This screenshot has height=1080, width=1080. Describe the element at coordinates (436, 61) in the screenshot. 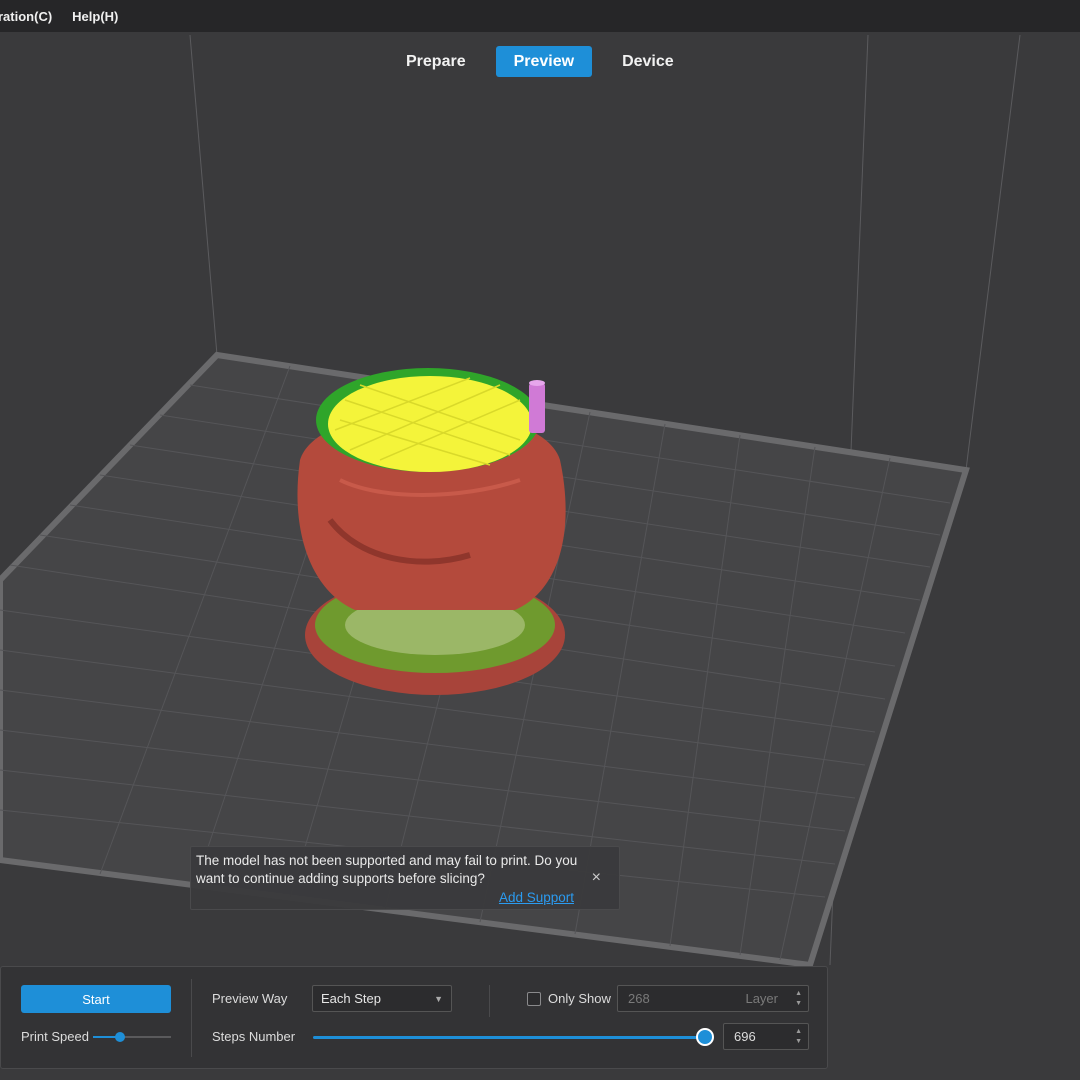

I see `tab-prepare: Prepare` at that location.